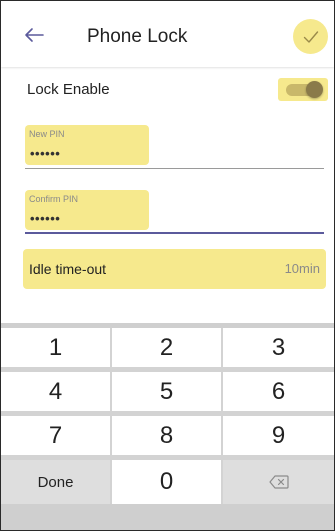 Image resolution: width=335 pixels, height=531 pixels. Describe the element at coordinates (167, 394) in the screenshot. I see `key-5: 5` at that location.